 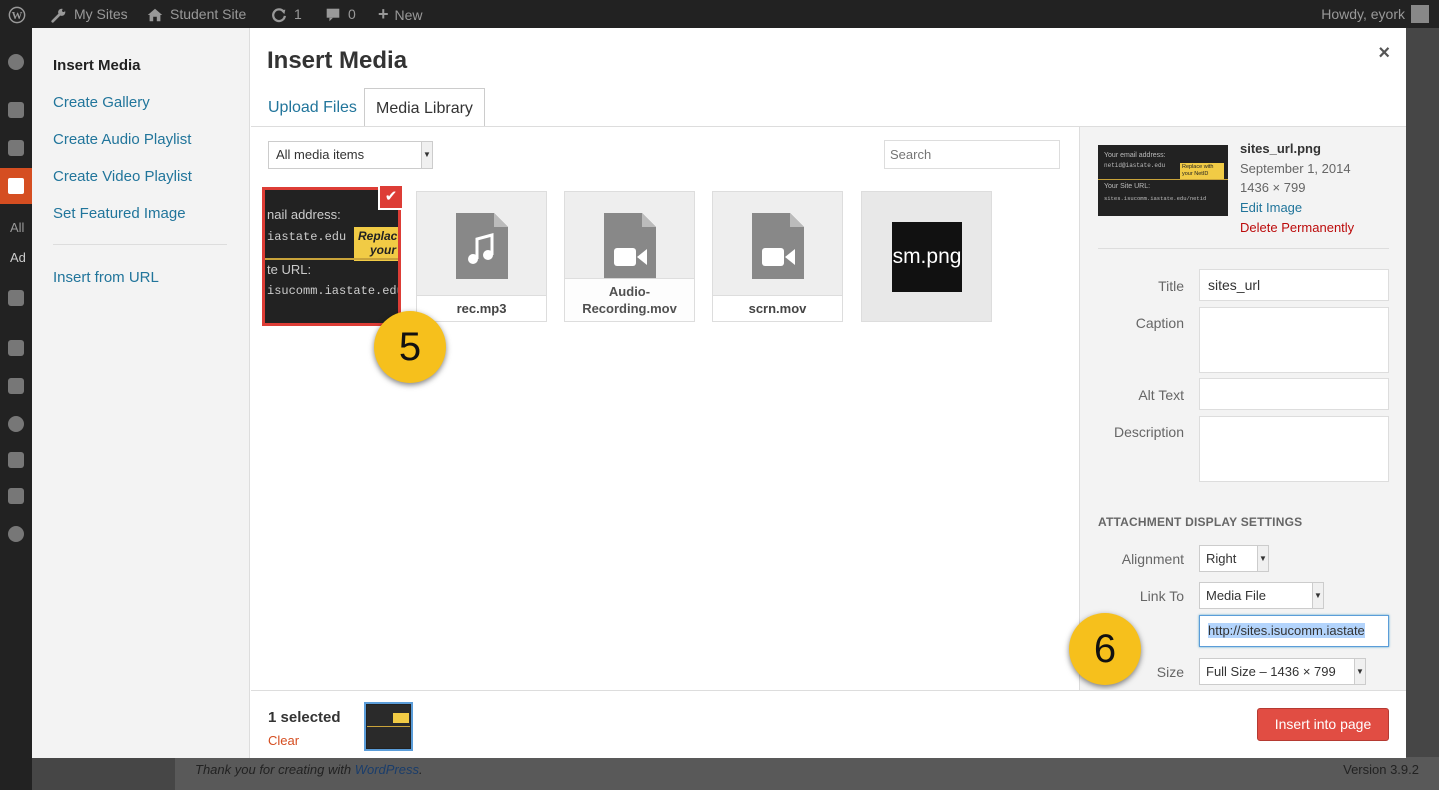 What do you see at coordinates (424, 107) in the screenshot?
I see `tab-media-library: Media Library` at bounding box center [424, 107].